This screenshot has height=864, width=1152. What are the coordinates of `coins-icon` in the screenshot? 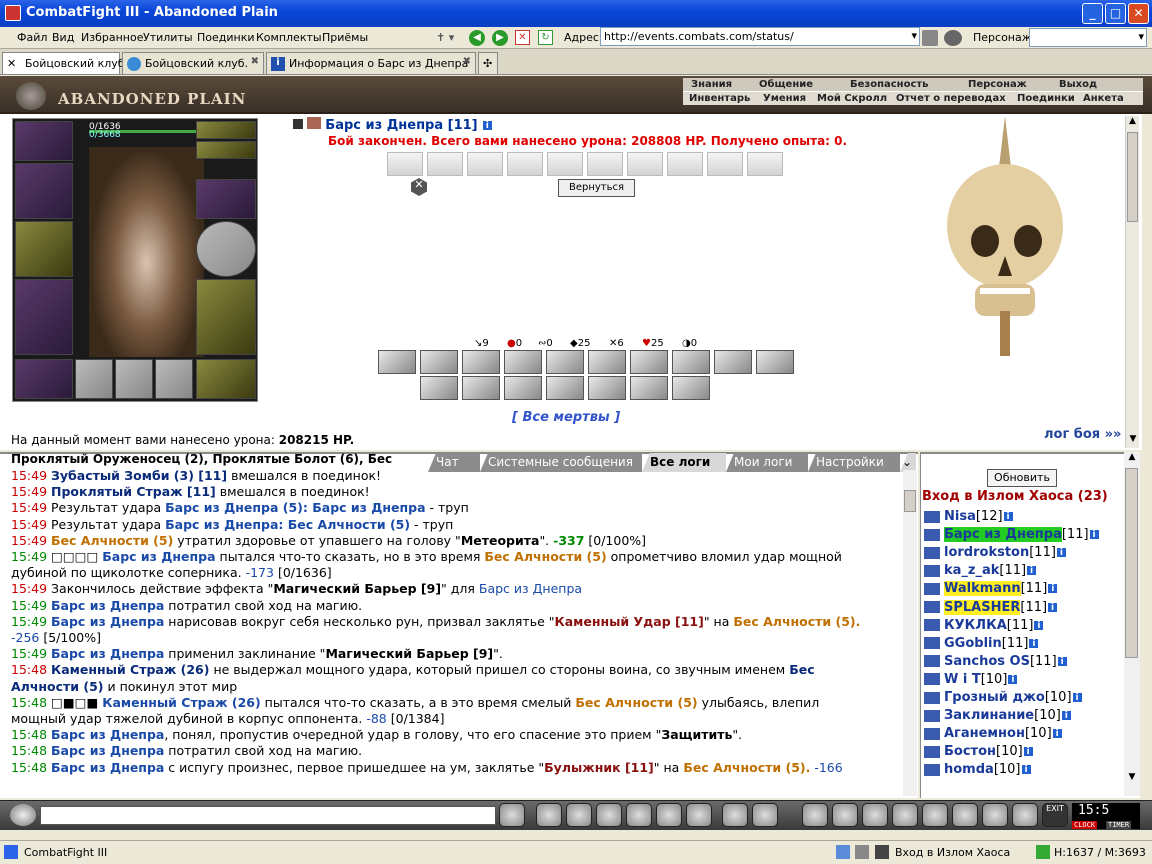 It's located at (845, 815).